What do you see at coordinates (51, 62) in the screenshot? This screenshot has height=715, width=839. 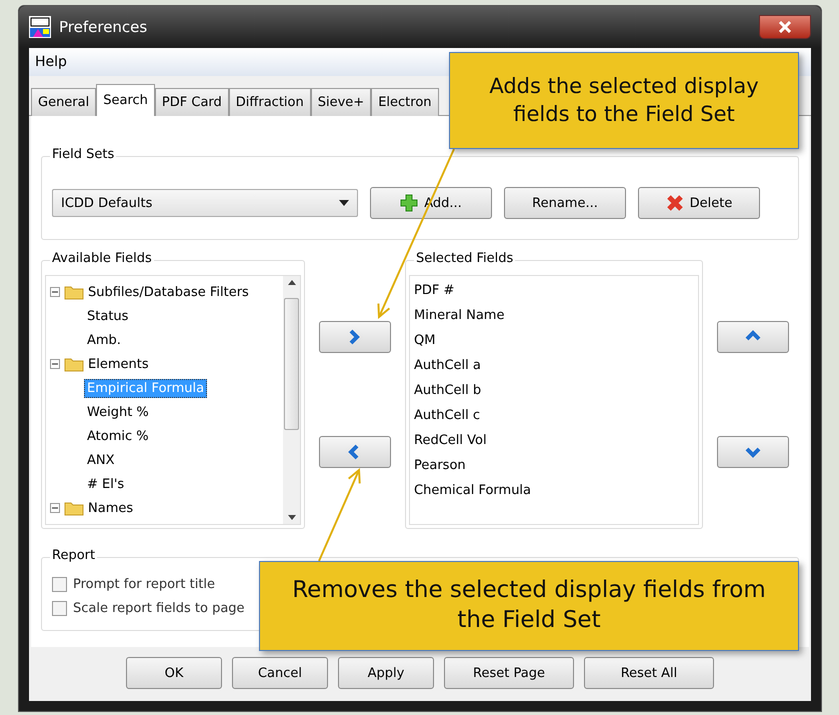 I see `menu-item: Help` at bounding box center [51, 62].